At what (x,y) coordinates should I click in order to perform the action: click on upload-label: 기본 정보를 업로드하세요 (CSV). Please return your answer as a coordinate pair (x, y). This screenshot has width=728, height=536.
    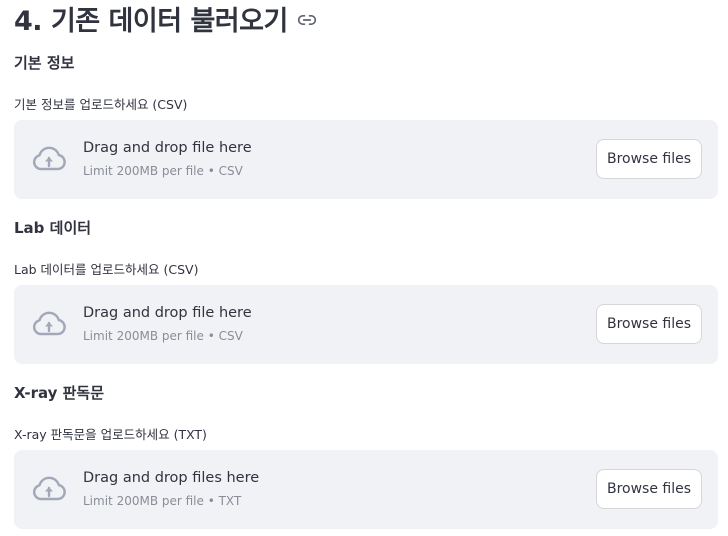
    Looking at the image, I should click on (101, 104).